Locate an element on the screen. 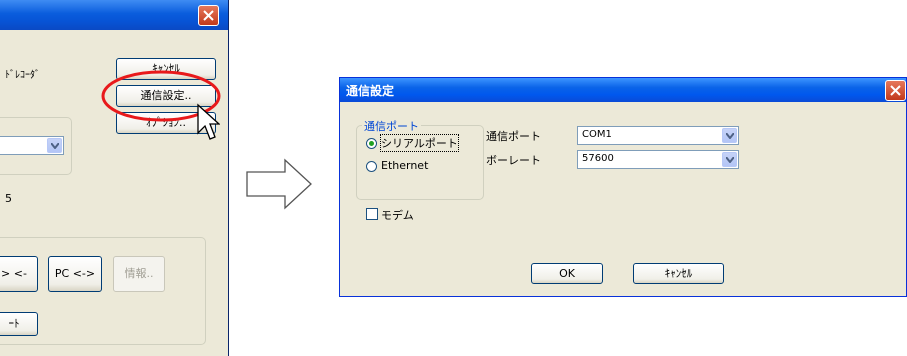 The width and height of the screenshot is (907, 356). ethernet-radio is located at coordinates (371, 166).